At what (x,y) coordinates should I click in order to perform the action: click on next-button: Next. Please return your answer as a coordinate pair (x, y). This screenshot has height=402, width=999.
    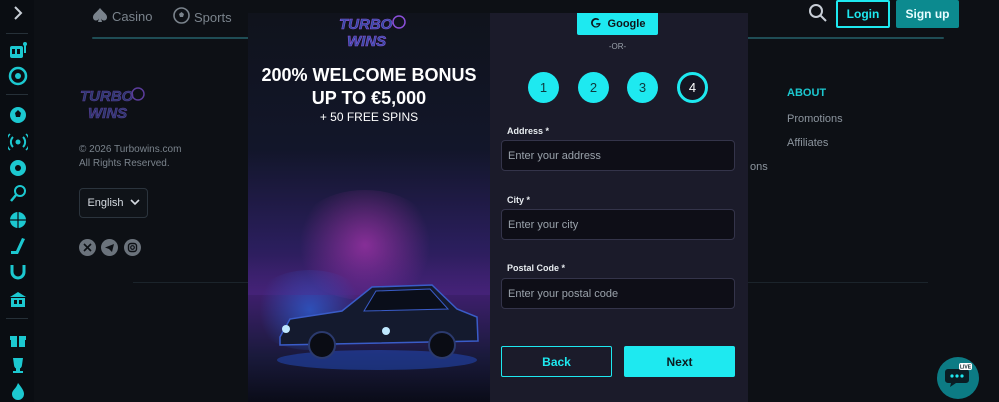
    Looking at the image, I should click on (679, 361).